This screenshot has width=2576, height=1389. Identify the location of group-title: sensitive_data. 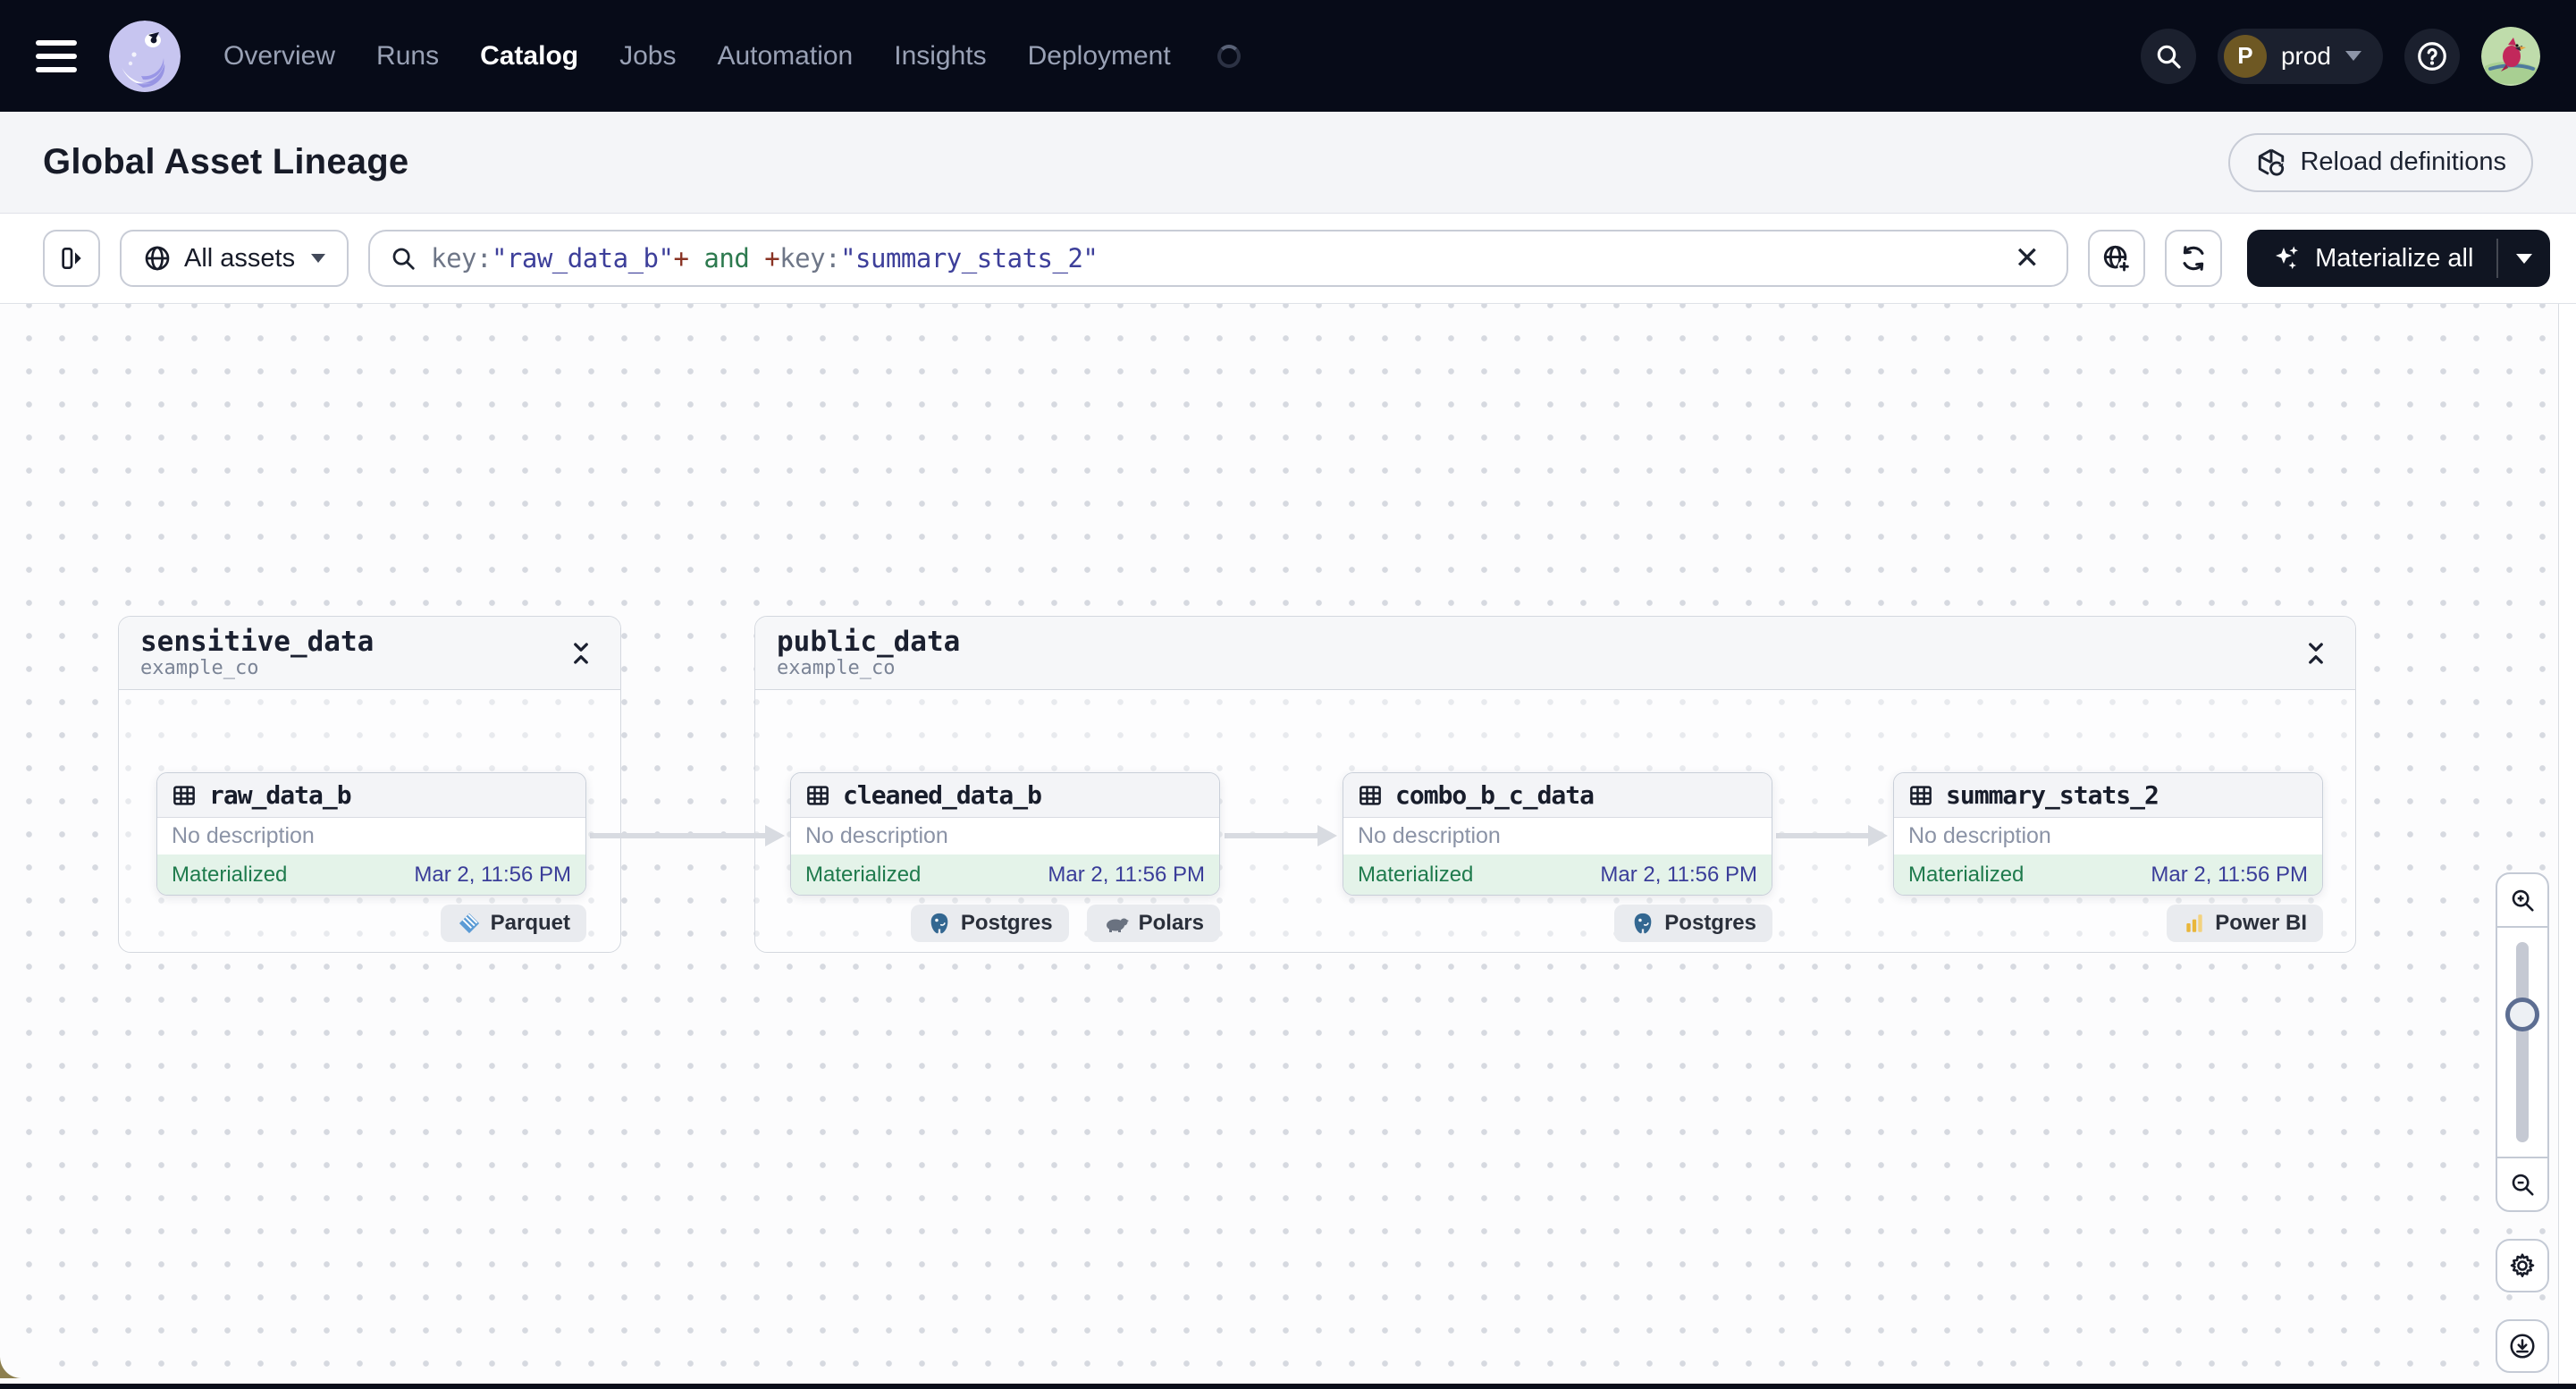
(258, 641).